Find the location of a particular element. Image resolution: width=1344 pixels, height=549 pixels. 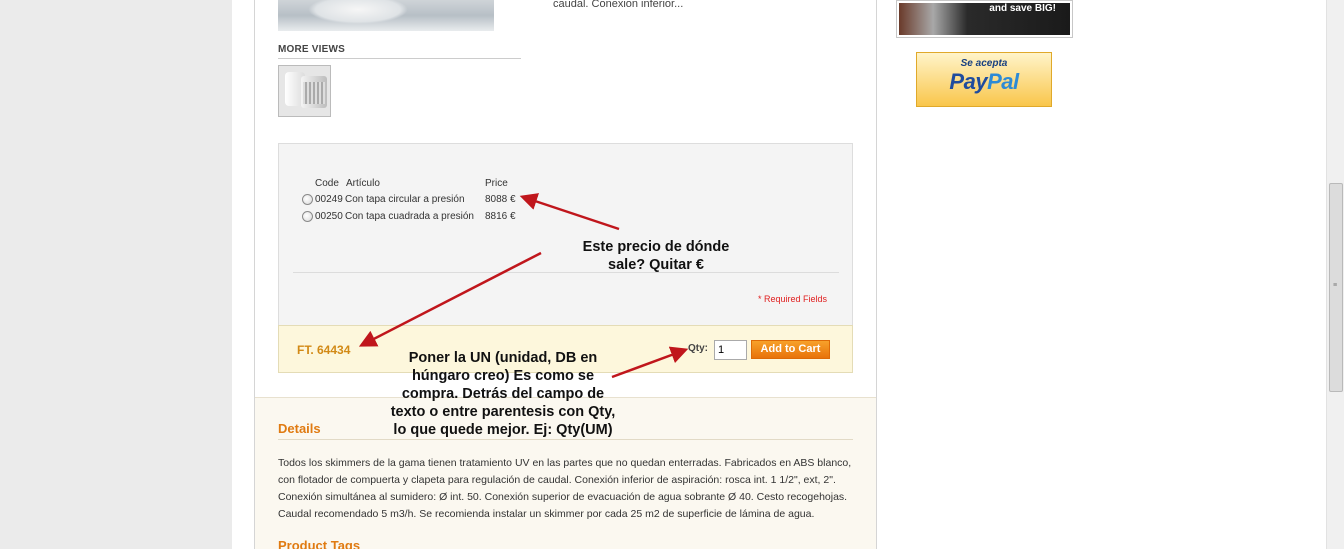

option-name: Con tapa circular a presión is located at coordinates (405, 199).